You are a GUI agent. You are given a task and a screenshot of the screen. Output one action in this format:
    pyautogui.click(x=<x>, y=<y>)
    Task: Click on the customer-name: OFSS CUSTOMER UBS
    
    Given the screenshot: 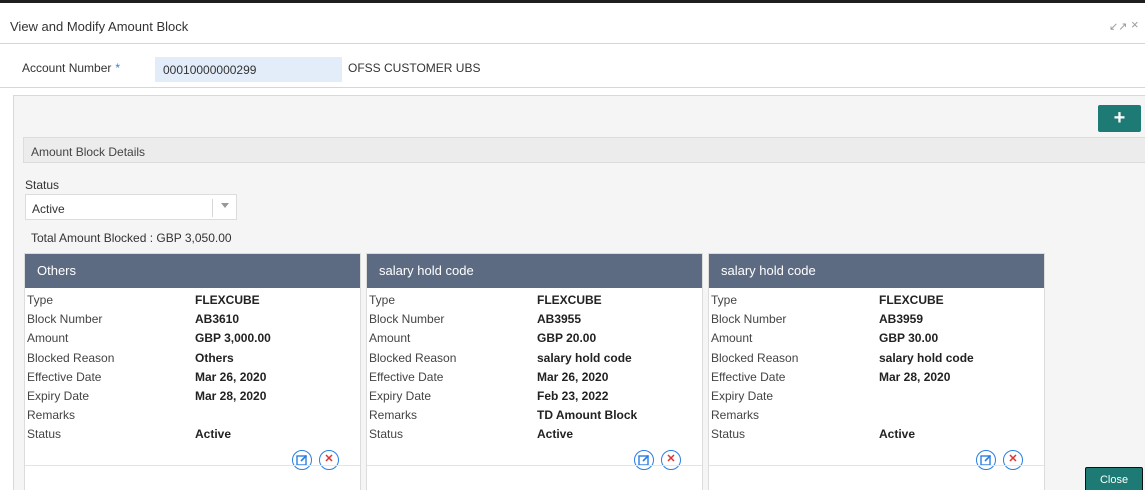 What is the action you would take?
    pyautogui.click(x=414, y=68)
    